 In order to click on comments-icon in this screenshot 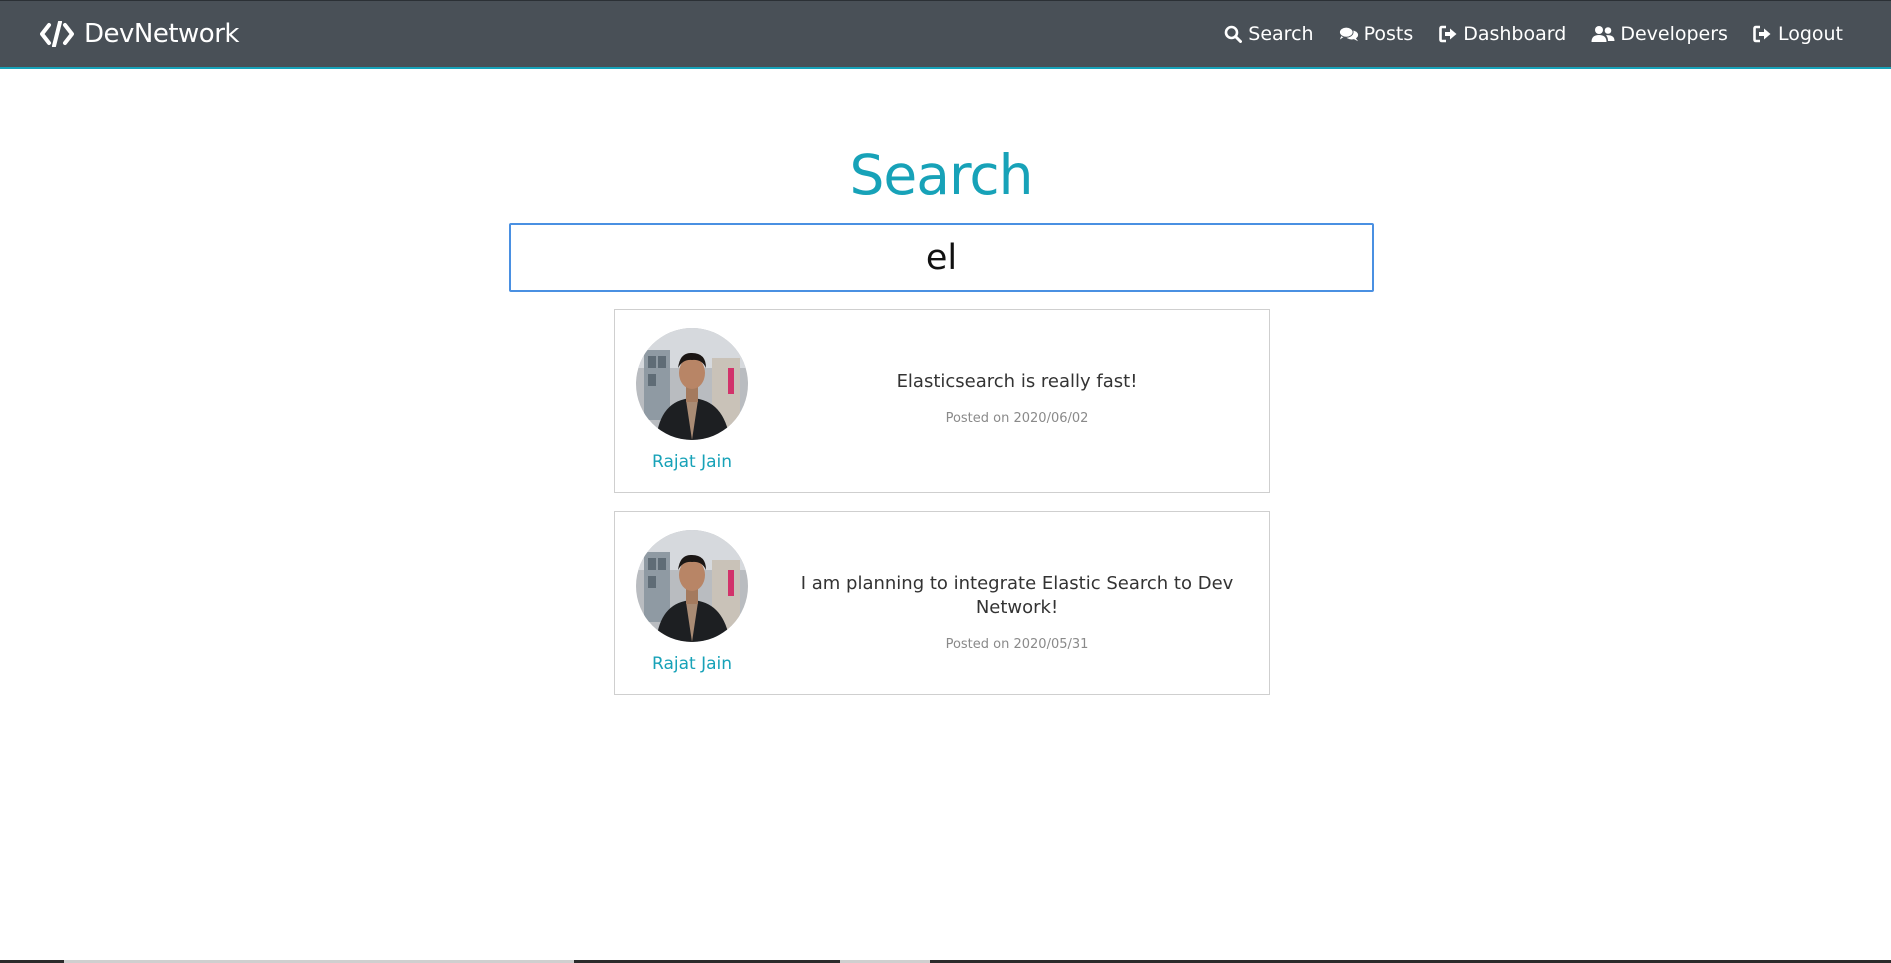, I will do `click(1348, 34)`.